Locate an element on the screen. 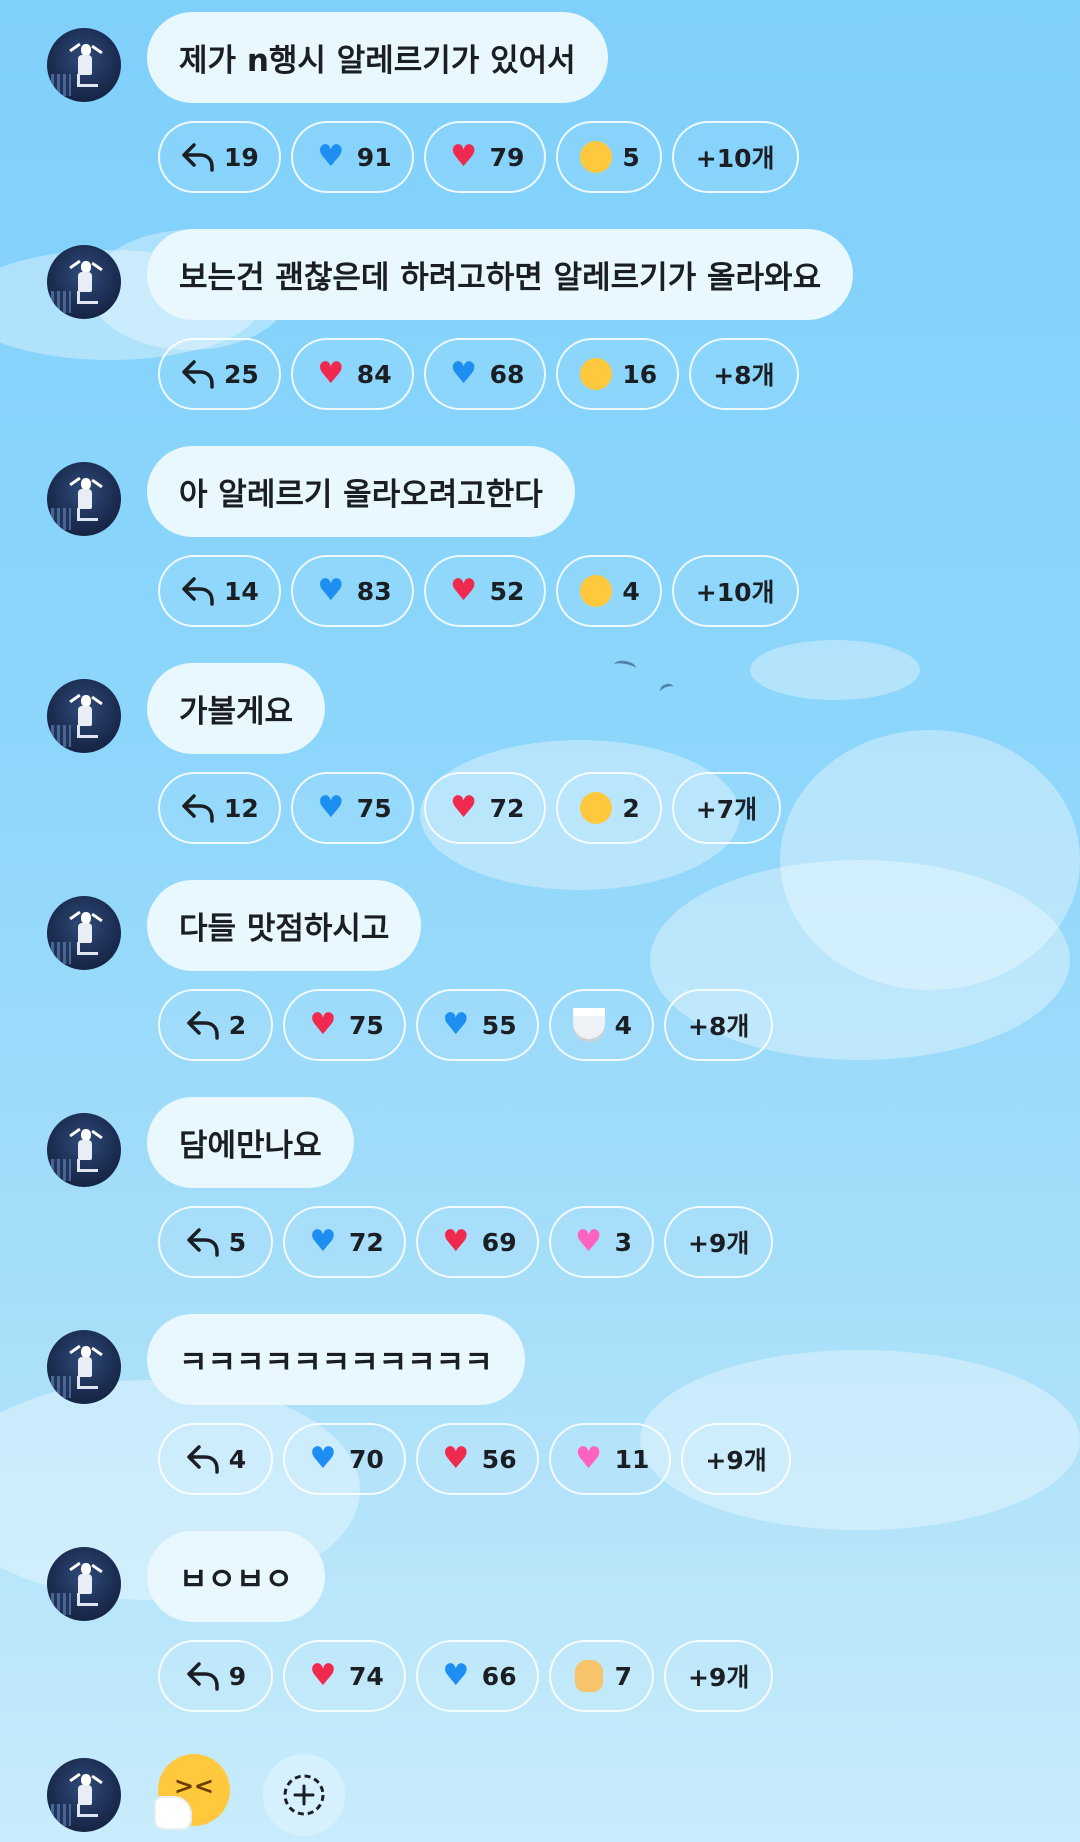 The height and width of the screenshot is (1842, 1080). message-bubble: 가볼게요 is located at coordinates (236, 708).